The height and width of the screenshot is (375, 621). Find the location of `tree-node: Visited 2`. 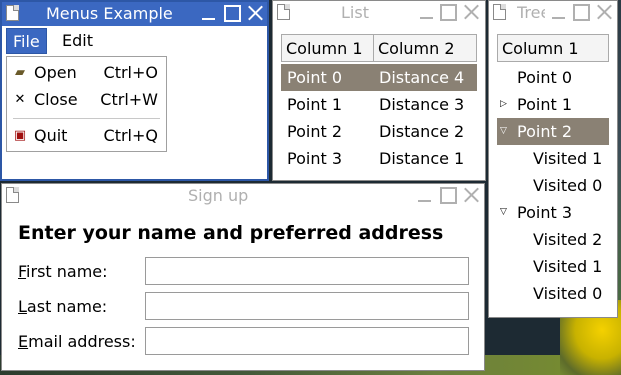

tree-node: Visited 2 is located at coordinates (553, 239).